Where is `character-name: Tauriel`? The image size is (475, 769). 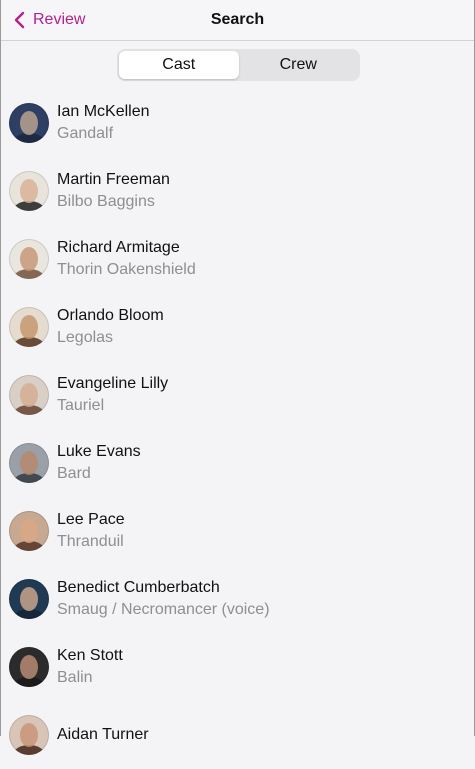
character-name: Tauriel is located at coordinates (81, 405).